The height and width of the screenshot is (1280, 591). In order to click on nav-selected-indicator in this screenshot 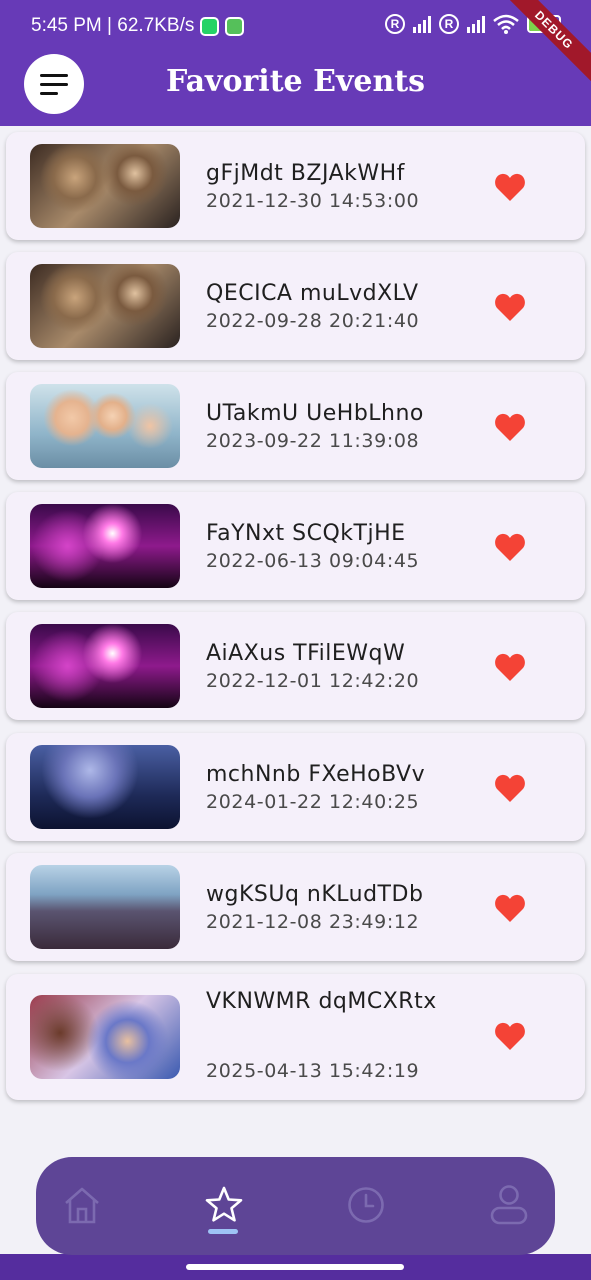, I will do `click(223, 1231)`.